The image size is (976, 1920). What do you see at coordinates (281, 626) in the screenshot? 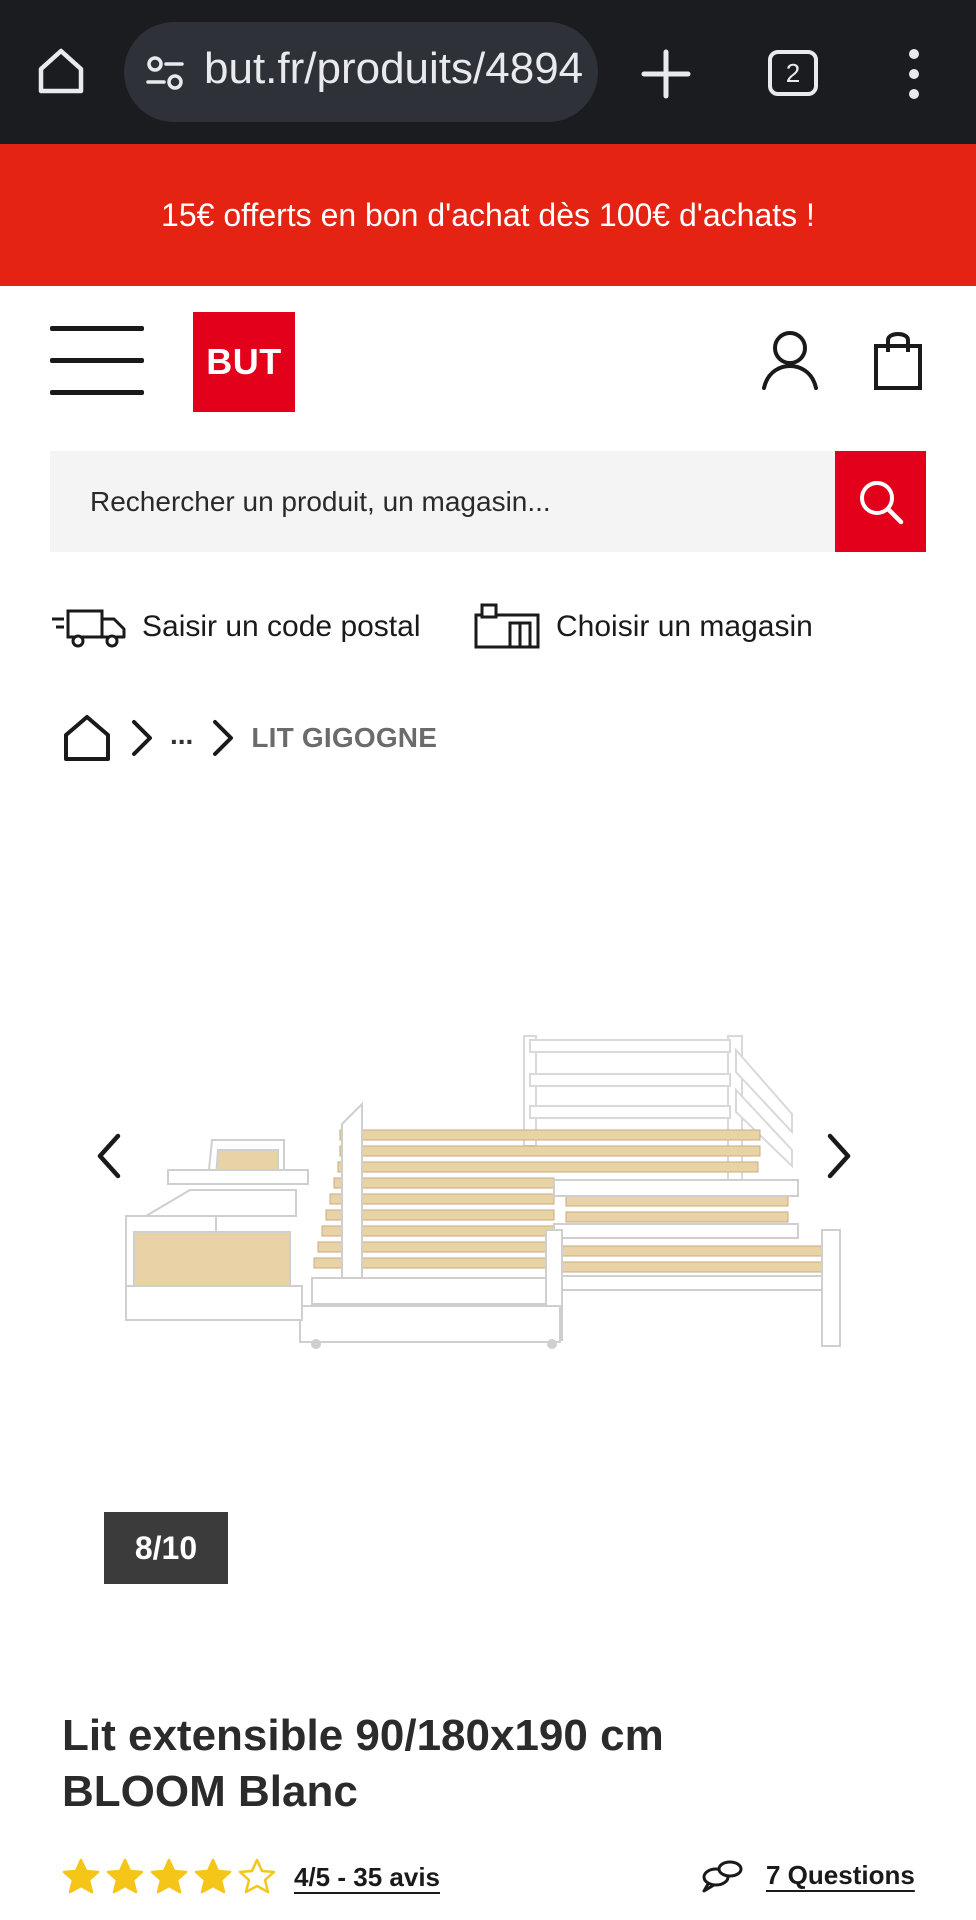
I see `postal-code-label: Saisir un code postal` at bounding box center [281, 626].